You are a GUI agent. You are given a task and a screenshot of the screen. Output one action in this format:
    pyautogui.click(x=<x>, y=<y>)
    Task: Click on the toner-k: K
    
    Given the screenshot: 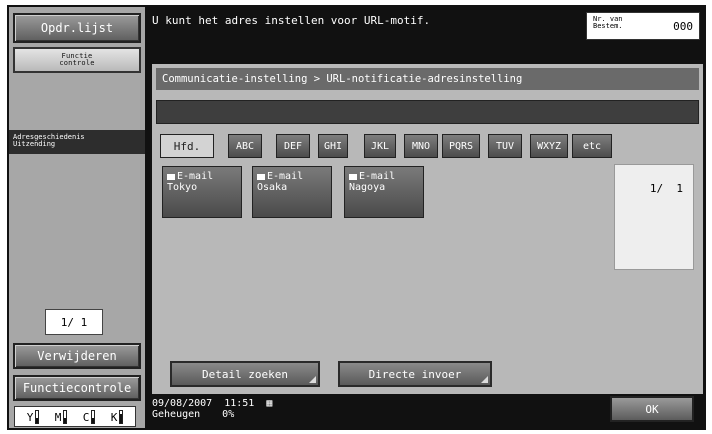 What is the action you would take?
    pyautogui.click(x=117, y=416)
    